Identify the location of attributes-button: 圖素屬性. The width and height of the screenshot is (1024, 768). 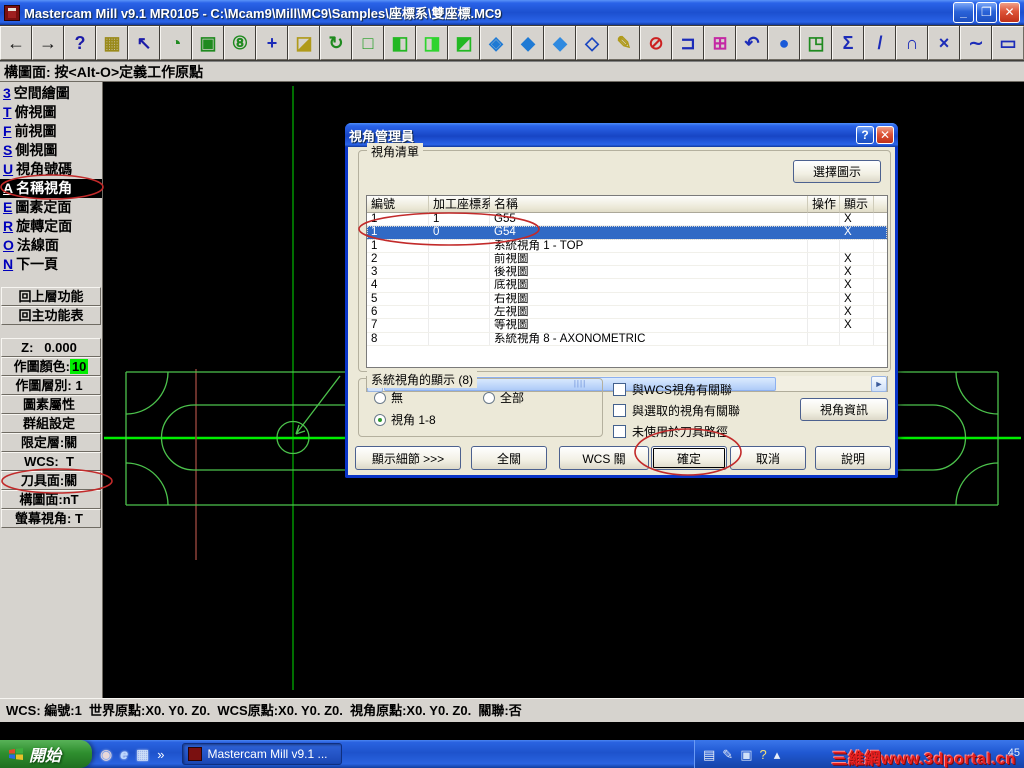
(51, 404).